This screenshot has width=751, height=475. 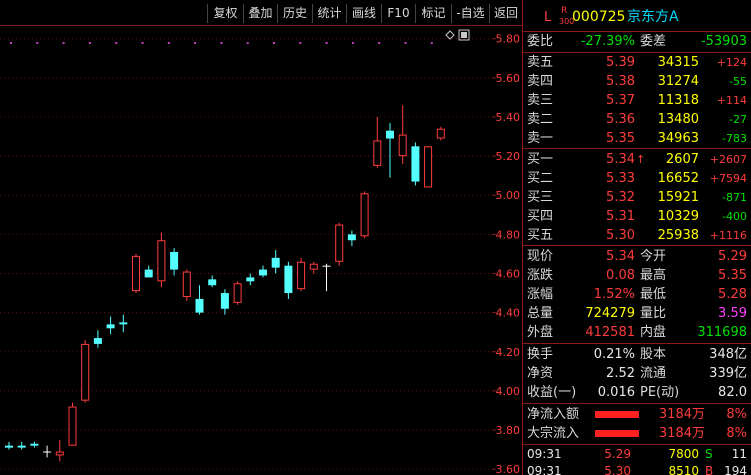 I want to click on bid-price: 5.34, so click(x=620, y=159).